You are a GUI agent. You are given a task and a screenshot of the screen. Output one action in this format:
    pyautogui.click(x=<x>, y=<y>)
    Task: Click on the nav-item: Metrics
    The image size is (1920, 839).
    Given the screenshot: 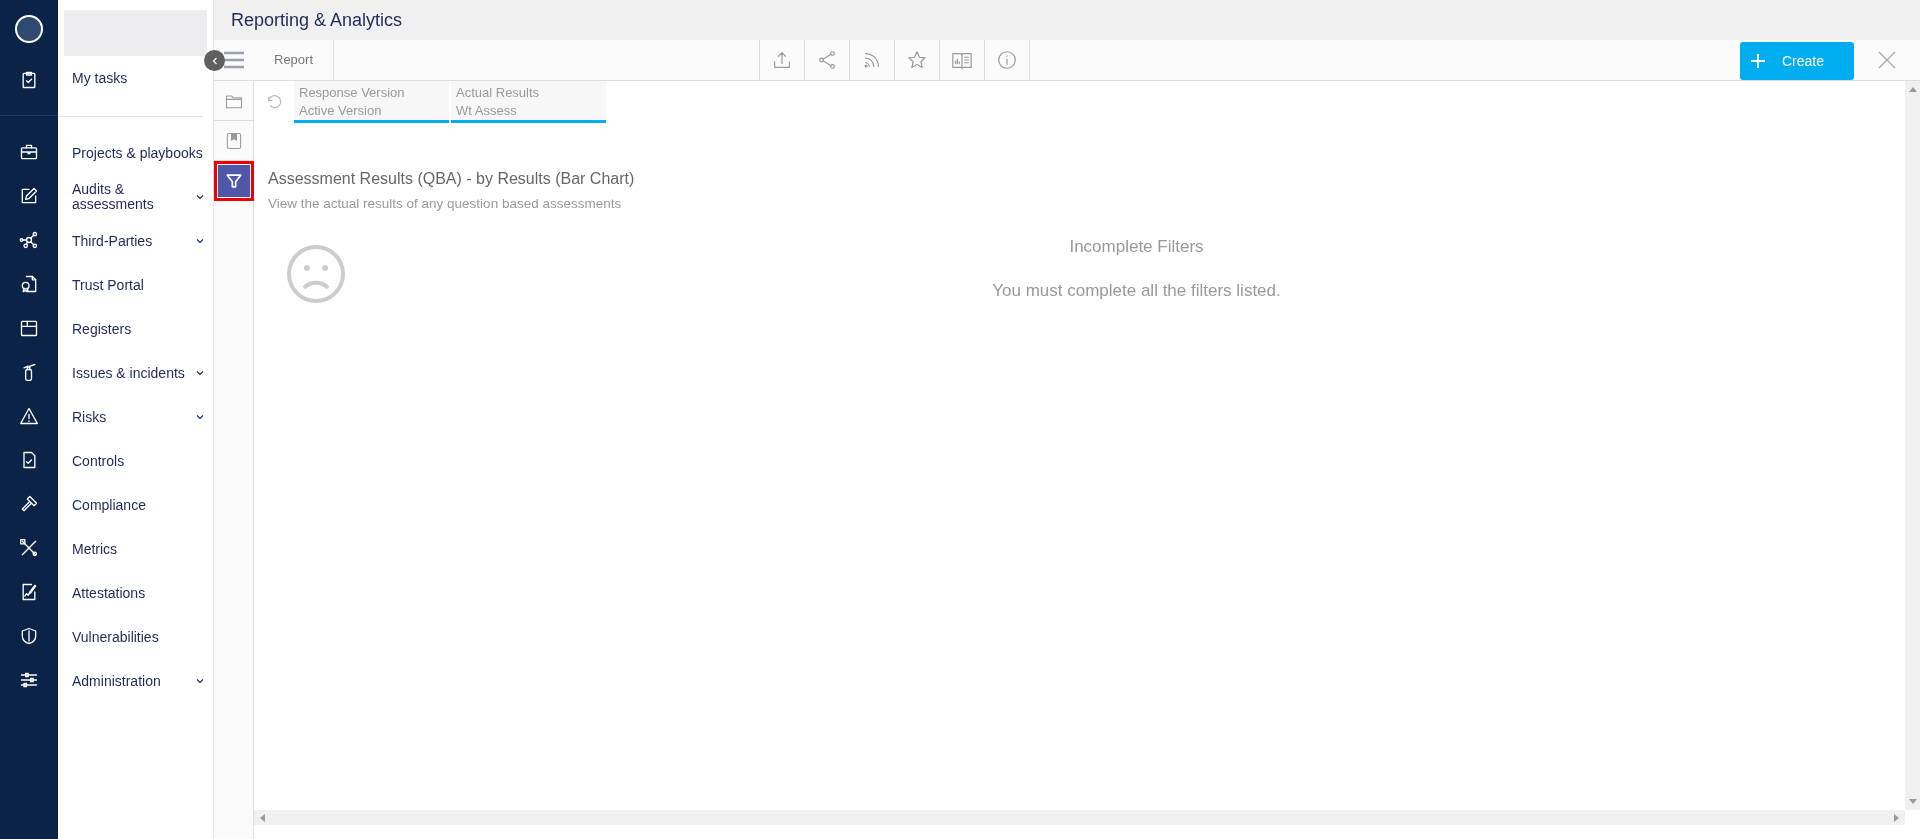 What is the action you would take?
    pyautogui.click(x=135, y=549)
    